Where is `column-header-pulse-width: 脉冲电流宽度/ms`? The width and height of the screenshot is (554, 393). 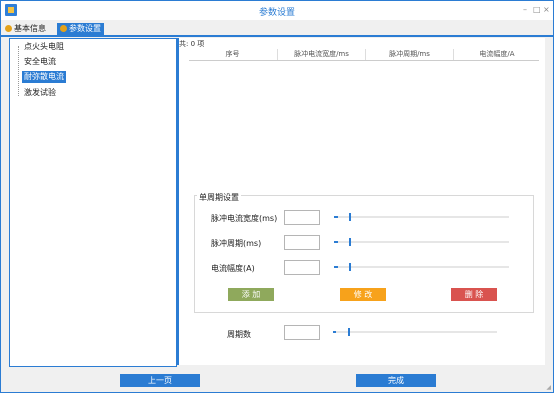 column-header-pulse-width: 脉冲电流宽度/ms is located at coordinates (321, 54).